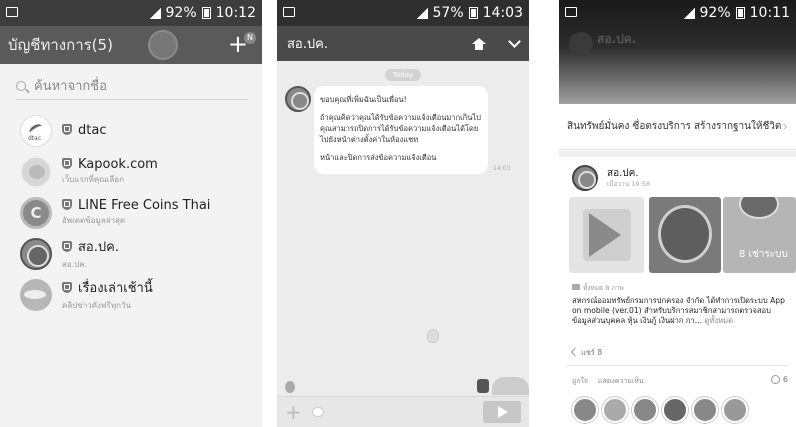 Image resolution: width=796 pixels, height=427 pixels. I want to click on new-badge: N, so click(250, 38).